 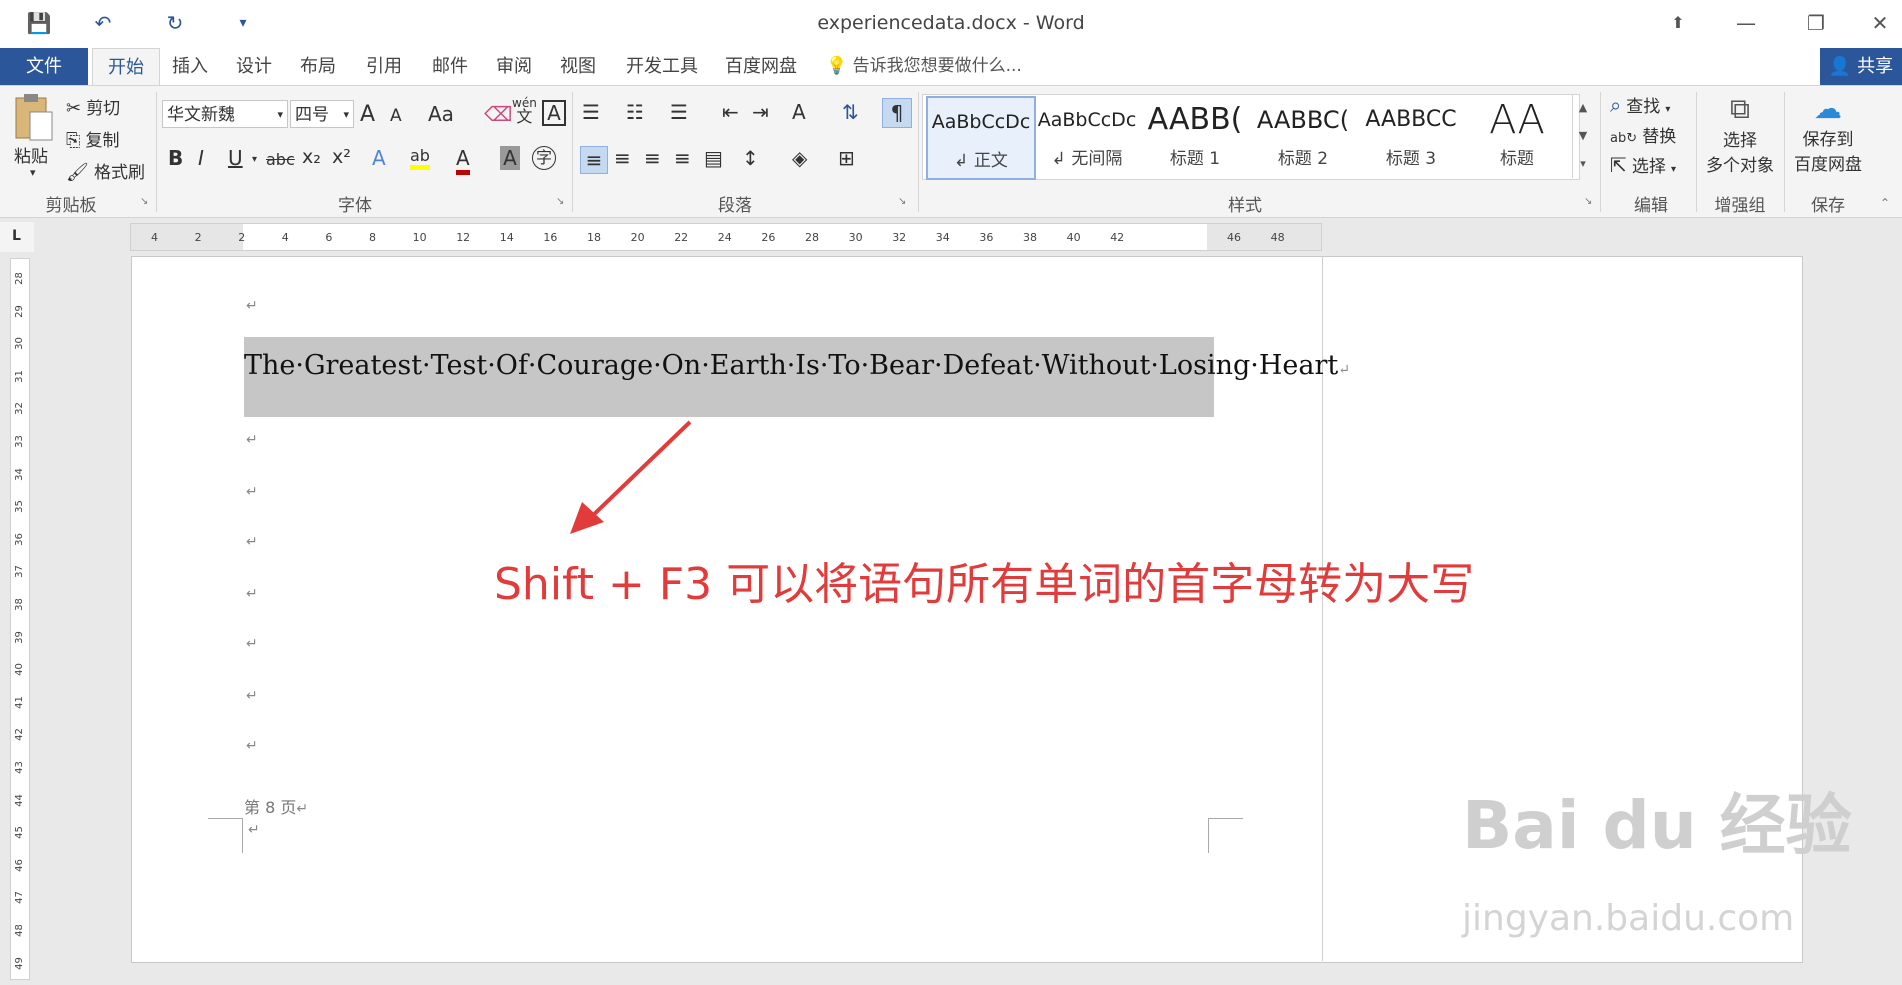 What do you see at coordinates (33, 118) in the screenshot?
I see `paste-button` at bounding box center [33, 118].